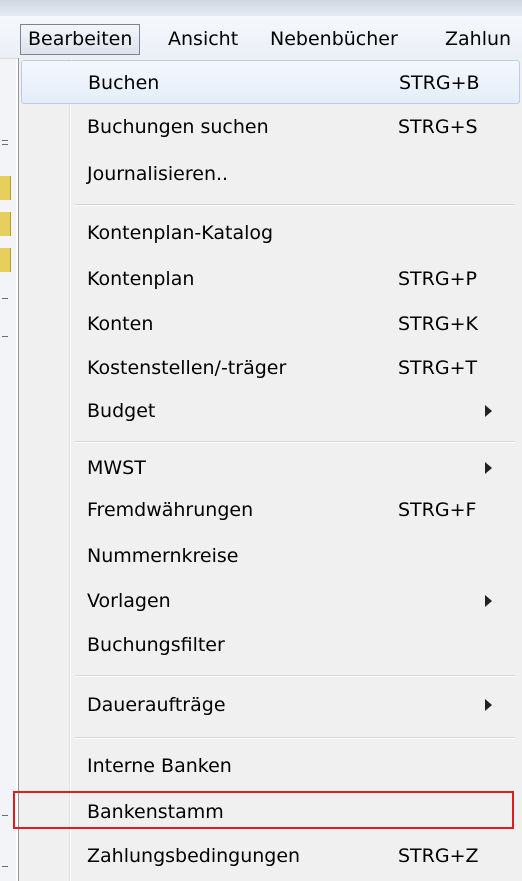 The height and width of the screenshot is (881, 522). What do you see at coordinates (156, 645) in the screenshot?
I see `menu-item-label: Buchungsfilter` at bounding box center [156, 645].